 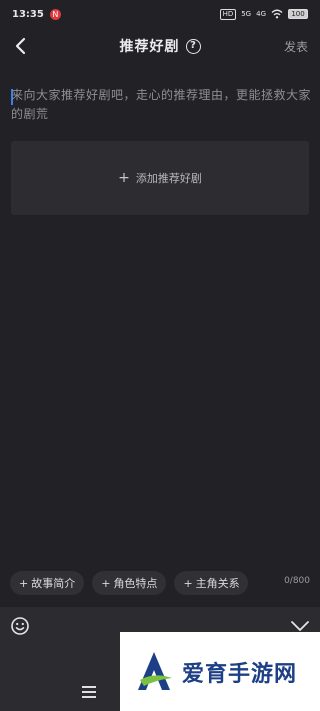 I want to click on header: 推荐好剧 ? 发表, so click(x=160, y=46).